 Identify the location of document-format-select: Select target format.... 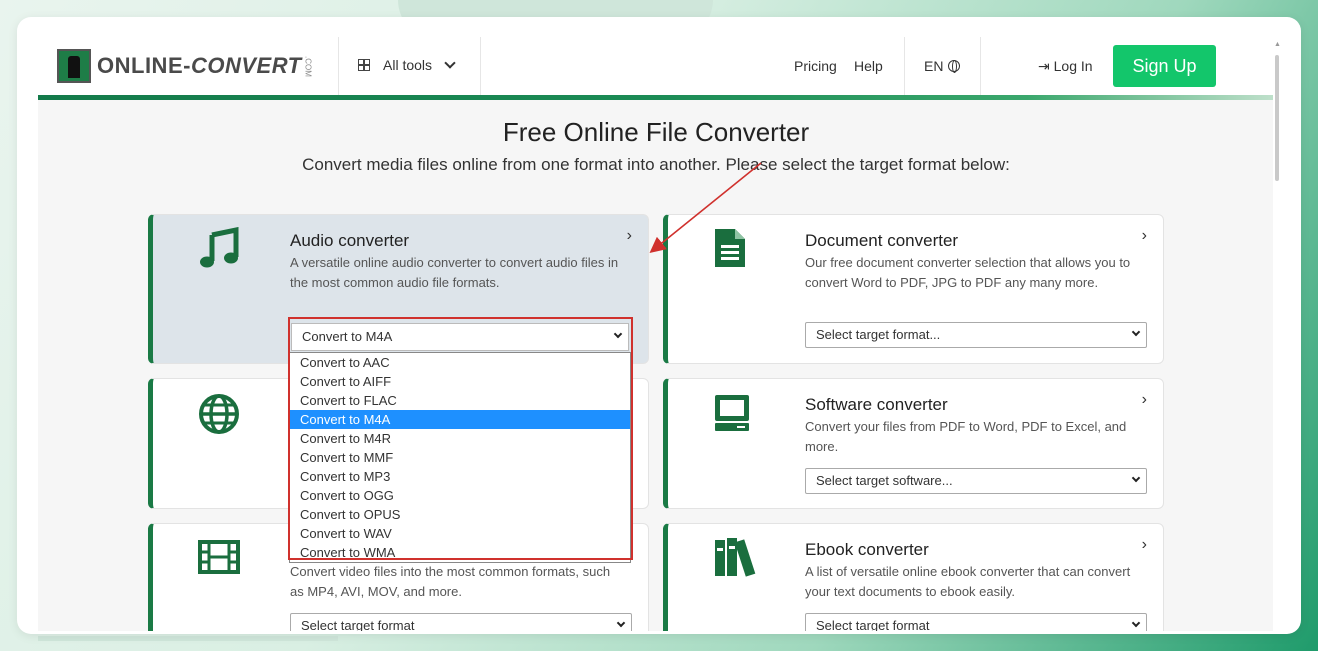
(976, 335).